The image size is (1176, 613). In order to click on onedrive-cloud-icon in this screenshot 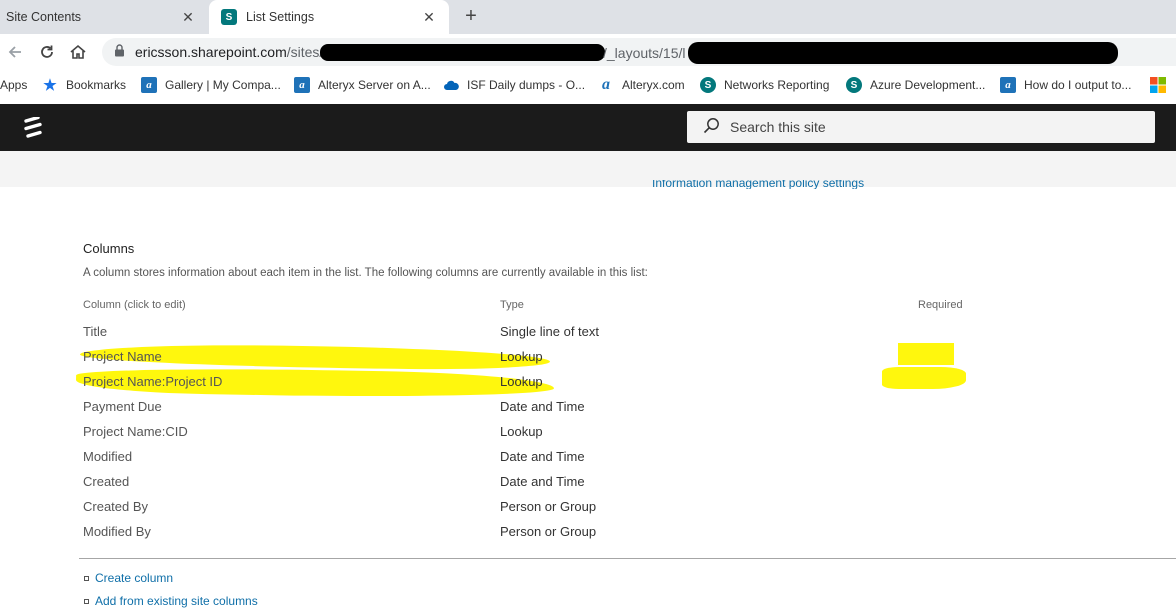, I will do `click(451, 85)`.